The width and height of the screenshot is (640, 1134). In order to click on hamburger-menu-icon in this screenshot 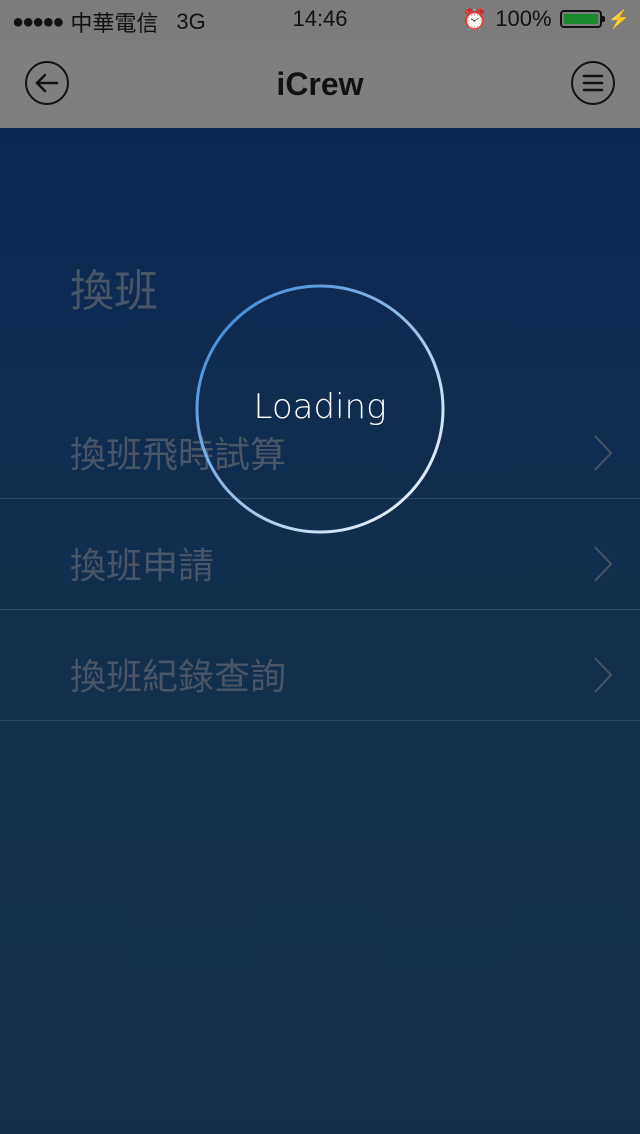, I will do `click(593, 83)`.